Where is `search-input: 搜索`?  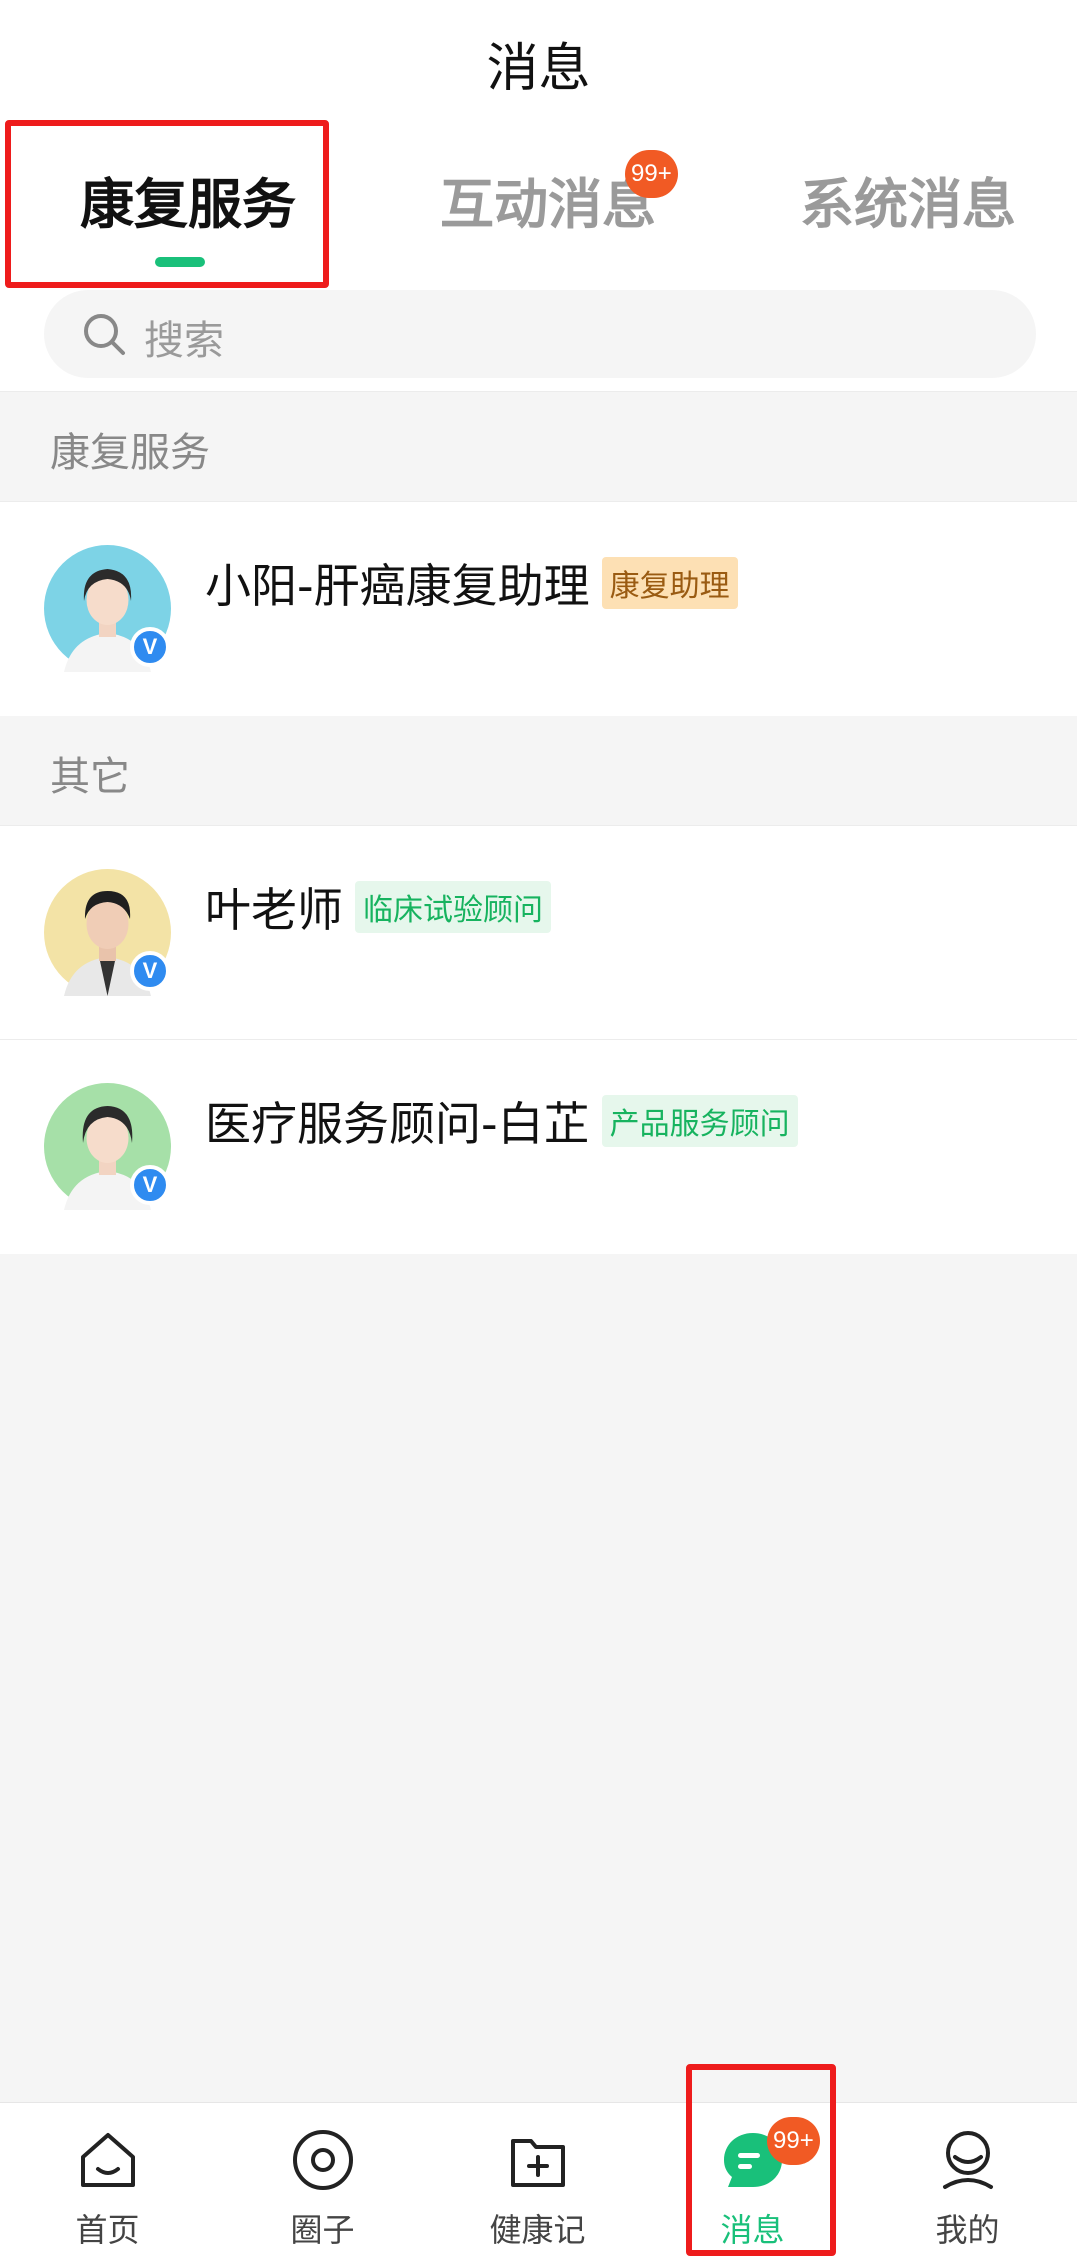 search-input: 搜索 is located at coordinates (540, 334).